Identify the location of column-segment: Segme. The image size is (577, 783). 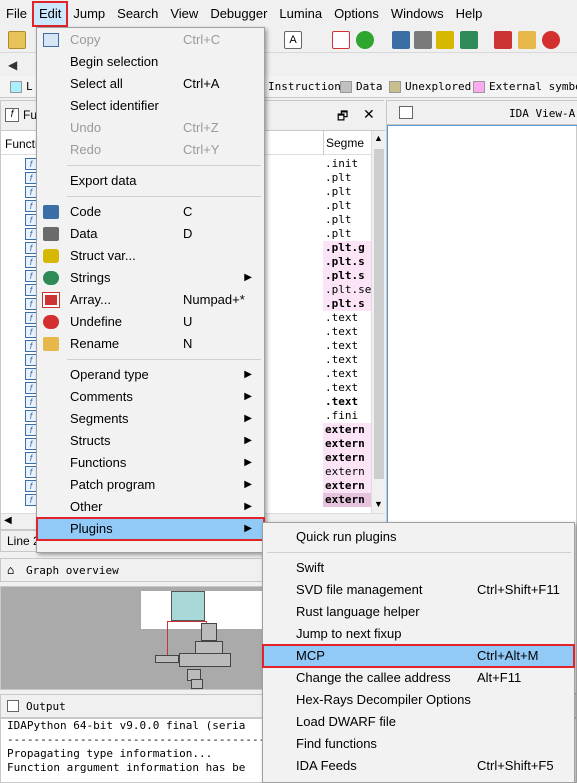
(343, 143).